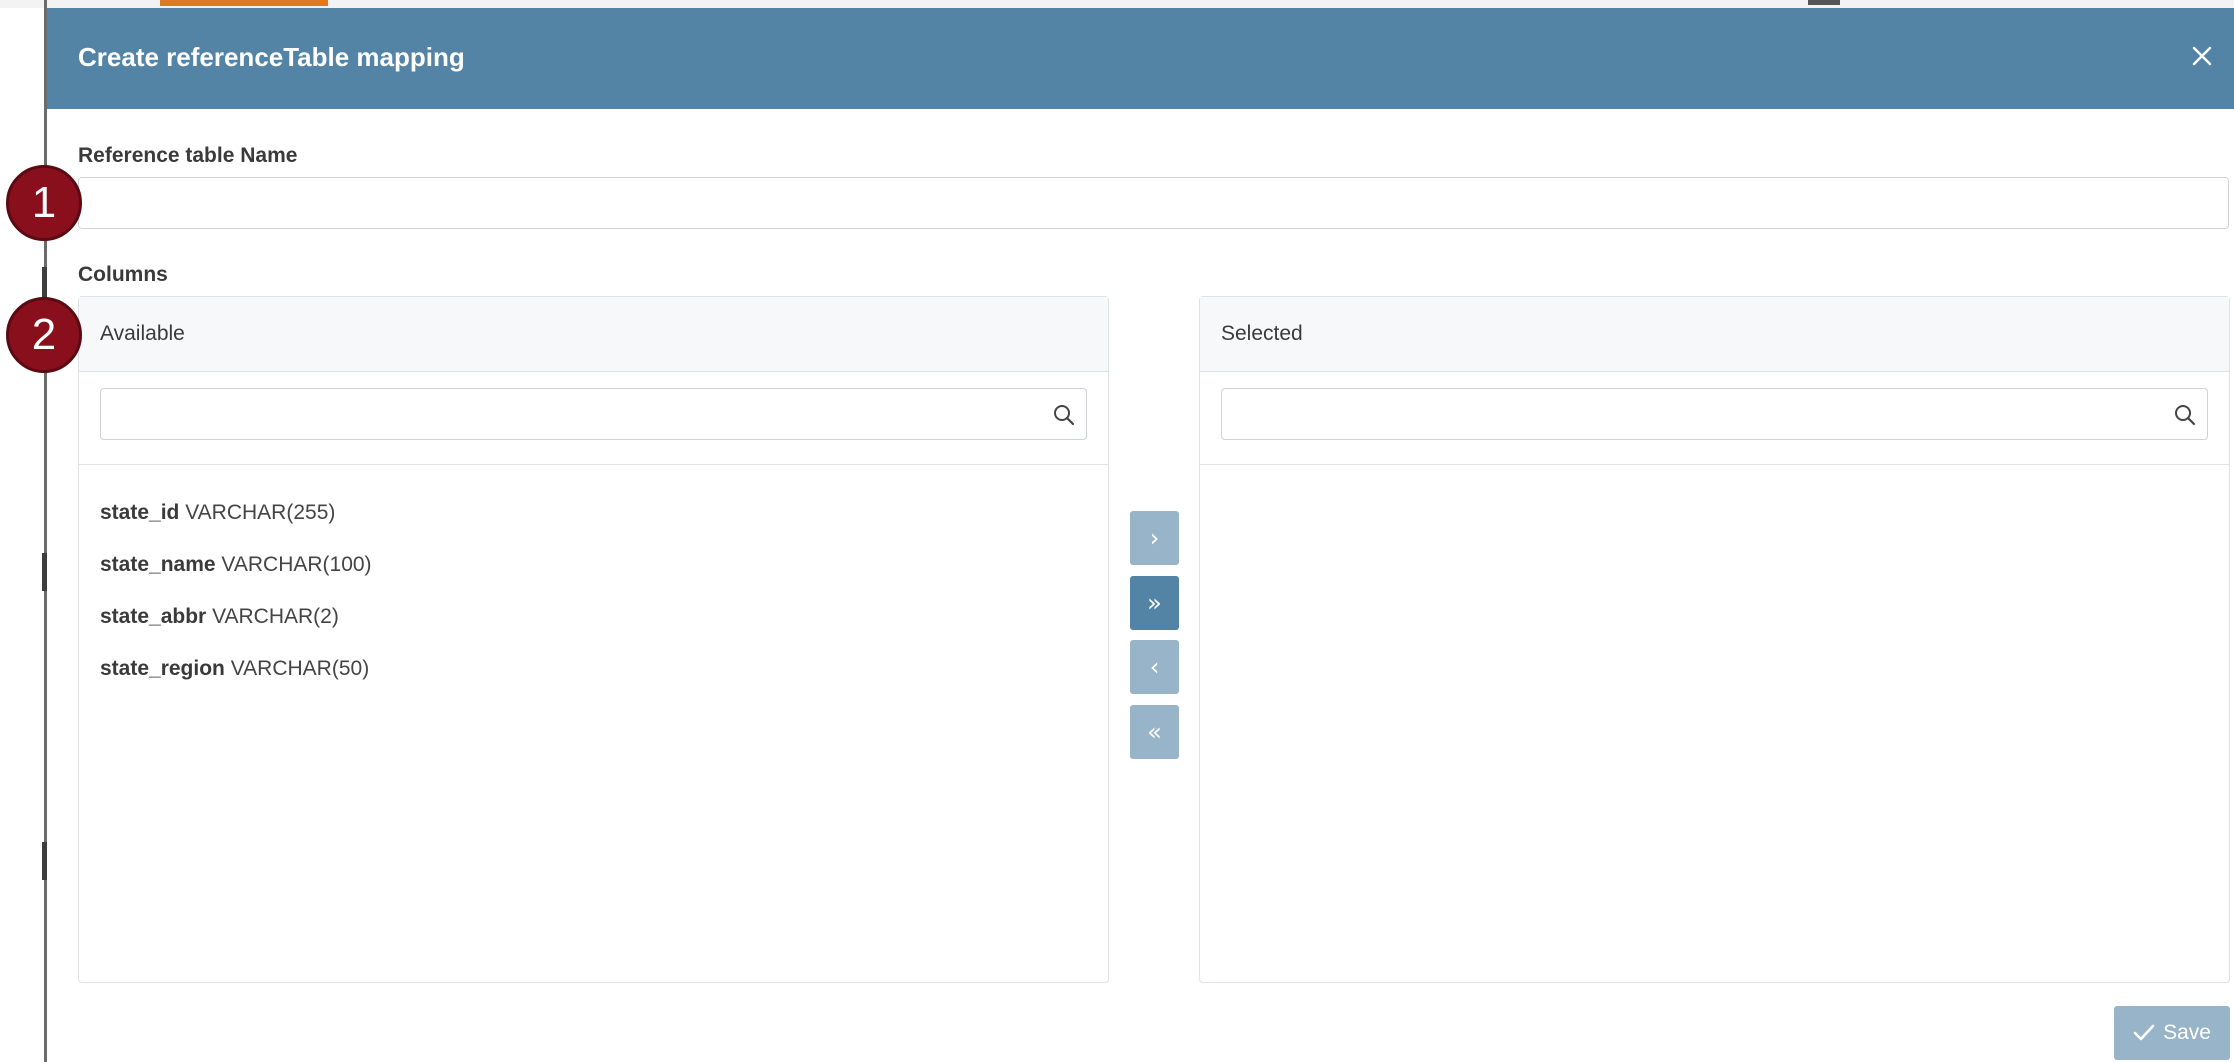  Describe the element at coordinates (2187, 1032) in the screenshot. I see `save-button-label: Save` at that location.